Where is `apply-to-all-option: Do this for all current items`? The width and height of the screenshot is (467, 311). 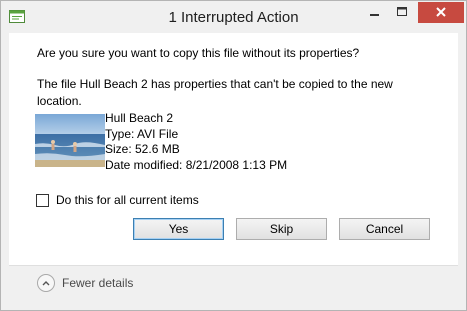 apply-to-all-option: Do this for all current items is located at coordinates (117, 200).